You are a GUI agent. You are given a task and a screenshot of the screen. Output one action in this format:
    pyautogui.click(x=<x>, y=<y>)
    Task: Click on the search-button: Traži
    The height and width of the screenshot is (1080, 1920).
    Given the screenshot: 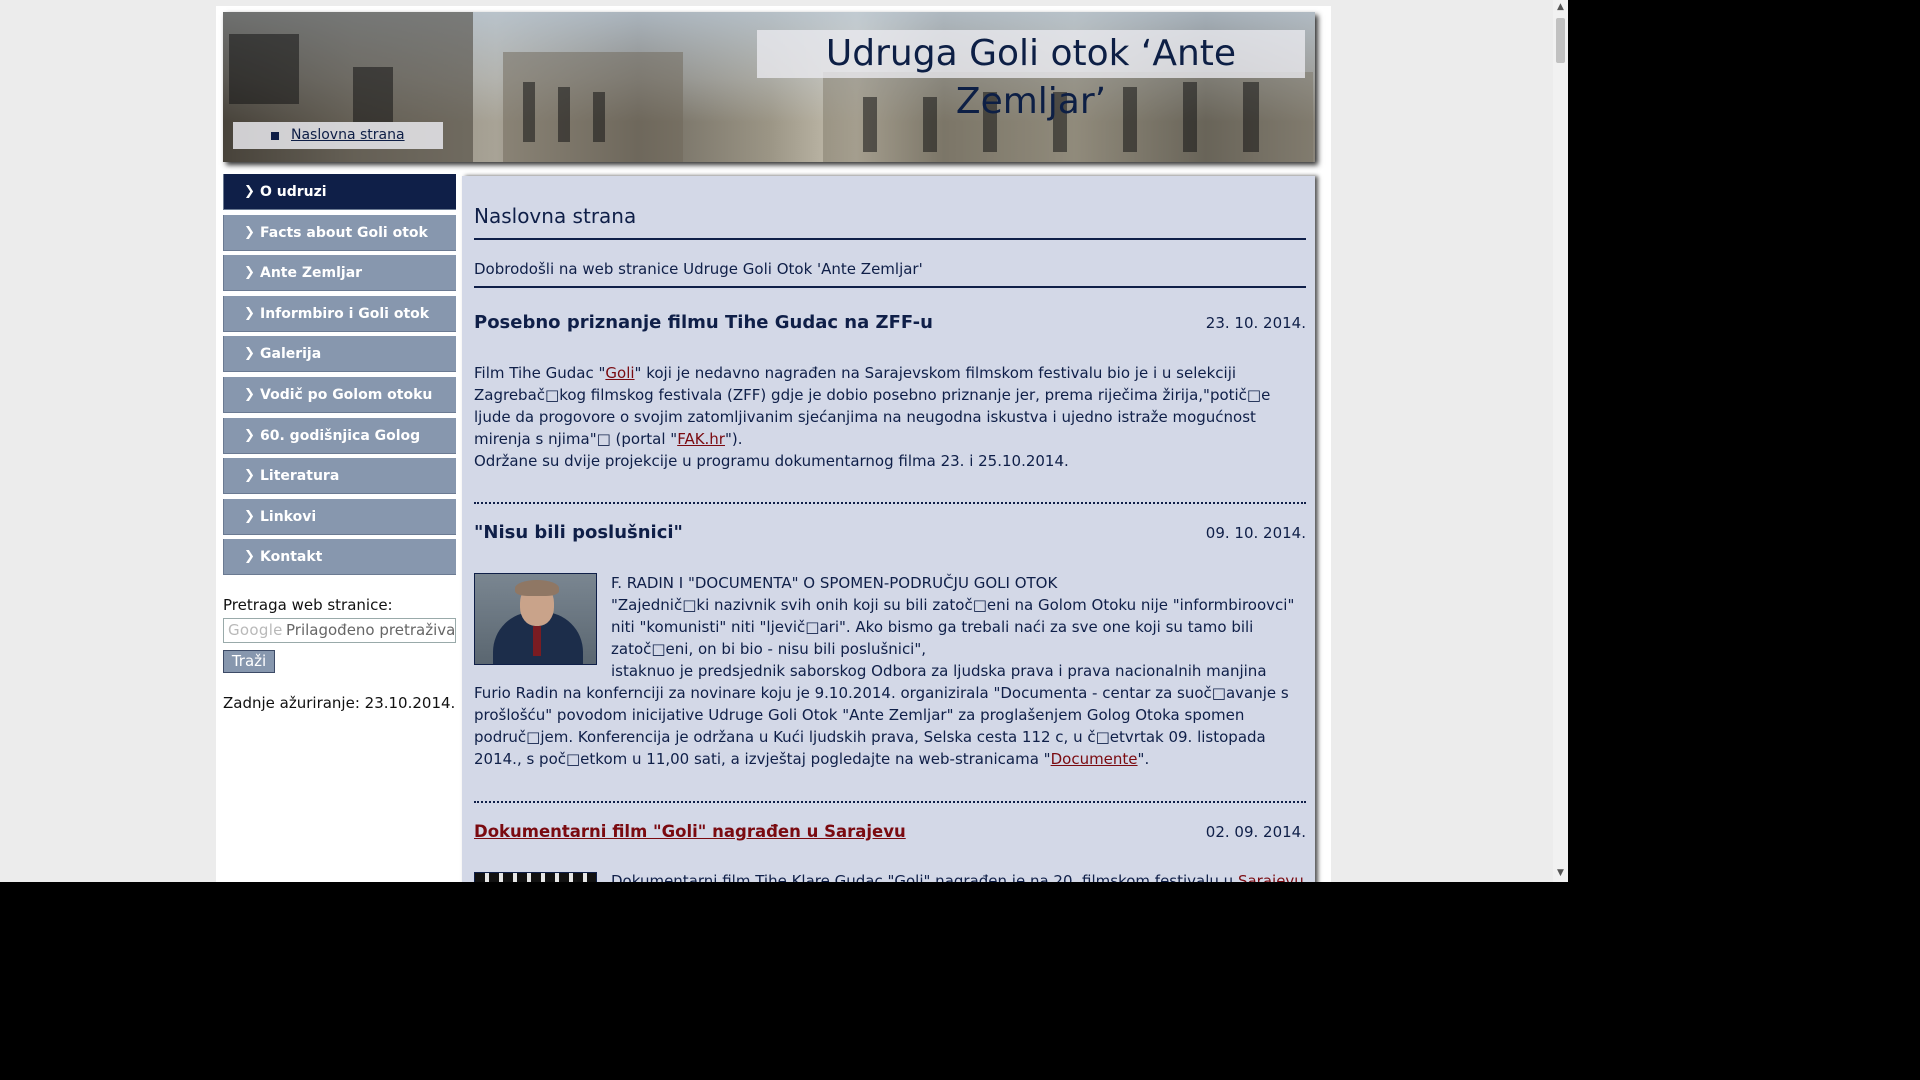 What is the action you would take?
    pyautogui.click(x=249, y=661)
    